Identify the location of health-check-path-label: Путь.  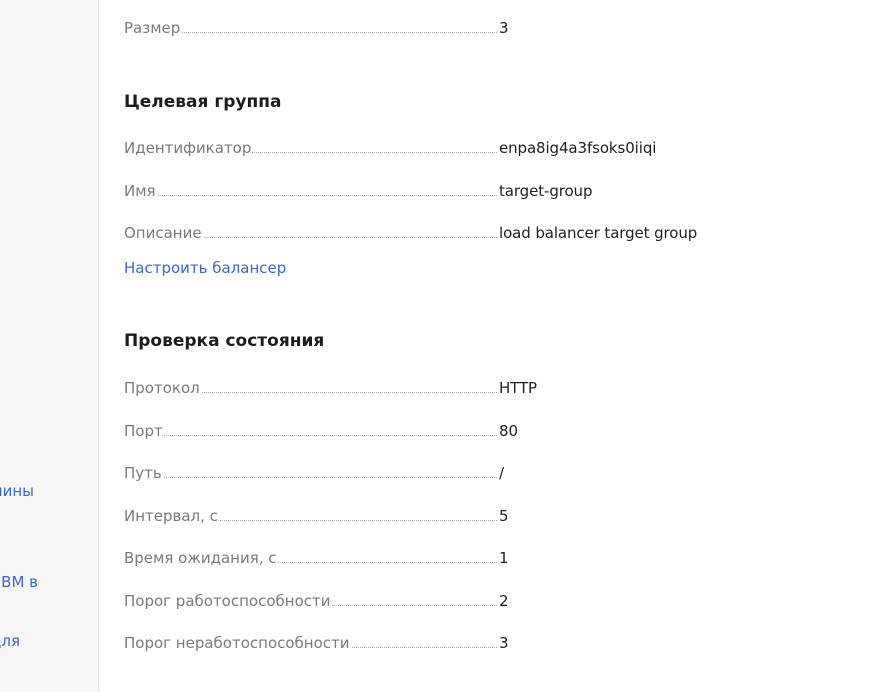
(143, 473).